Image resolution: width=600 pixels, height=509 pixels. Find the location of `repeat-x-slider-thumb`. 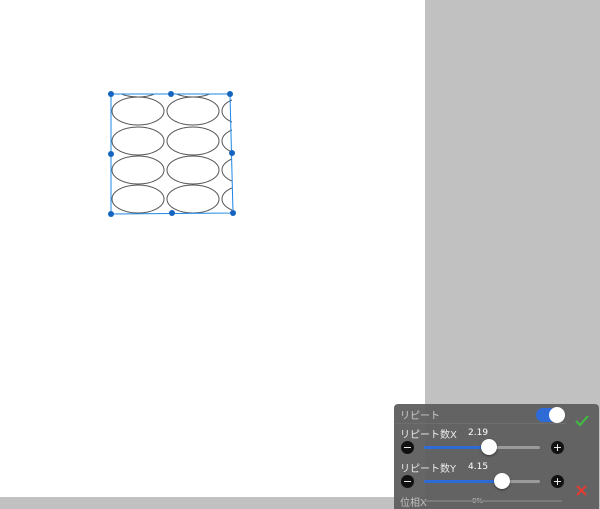

repeat-x-slider-thumb is located at coordinates (489, 447).